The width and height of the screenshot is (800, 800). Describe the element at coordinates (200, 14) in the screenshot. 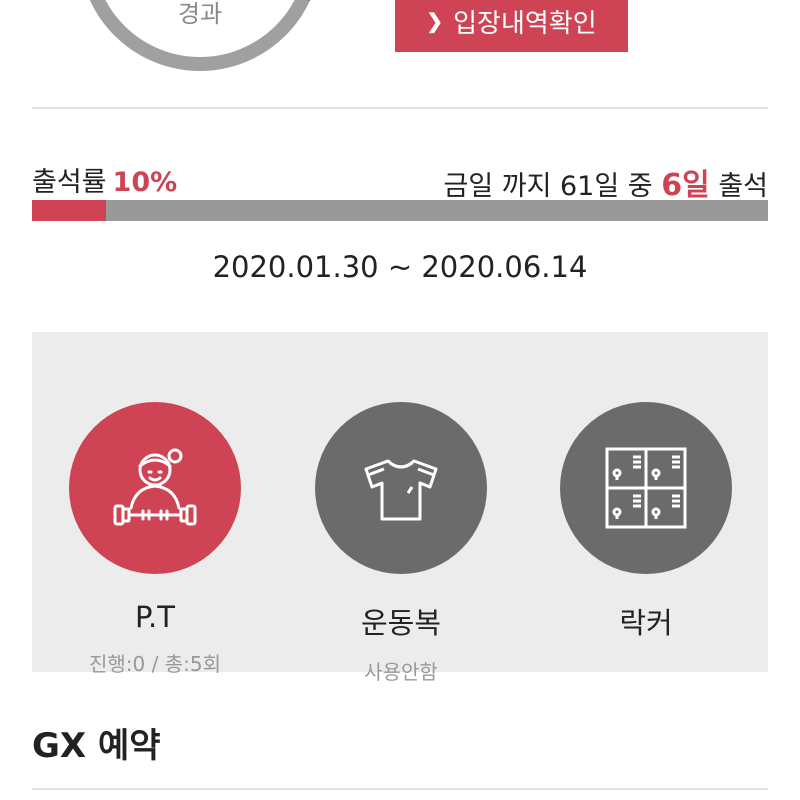

I see `donut-label: 경과` at that location.